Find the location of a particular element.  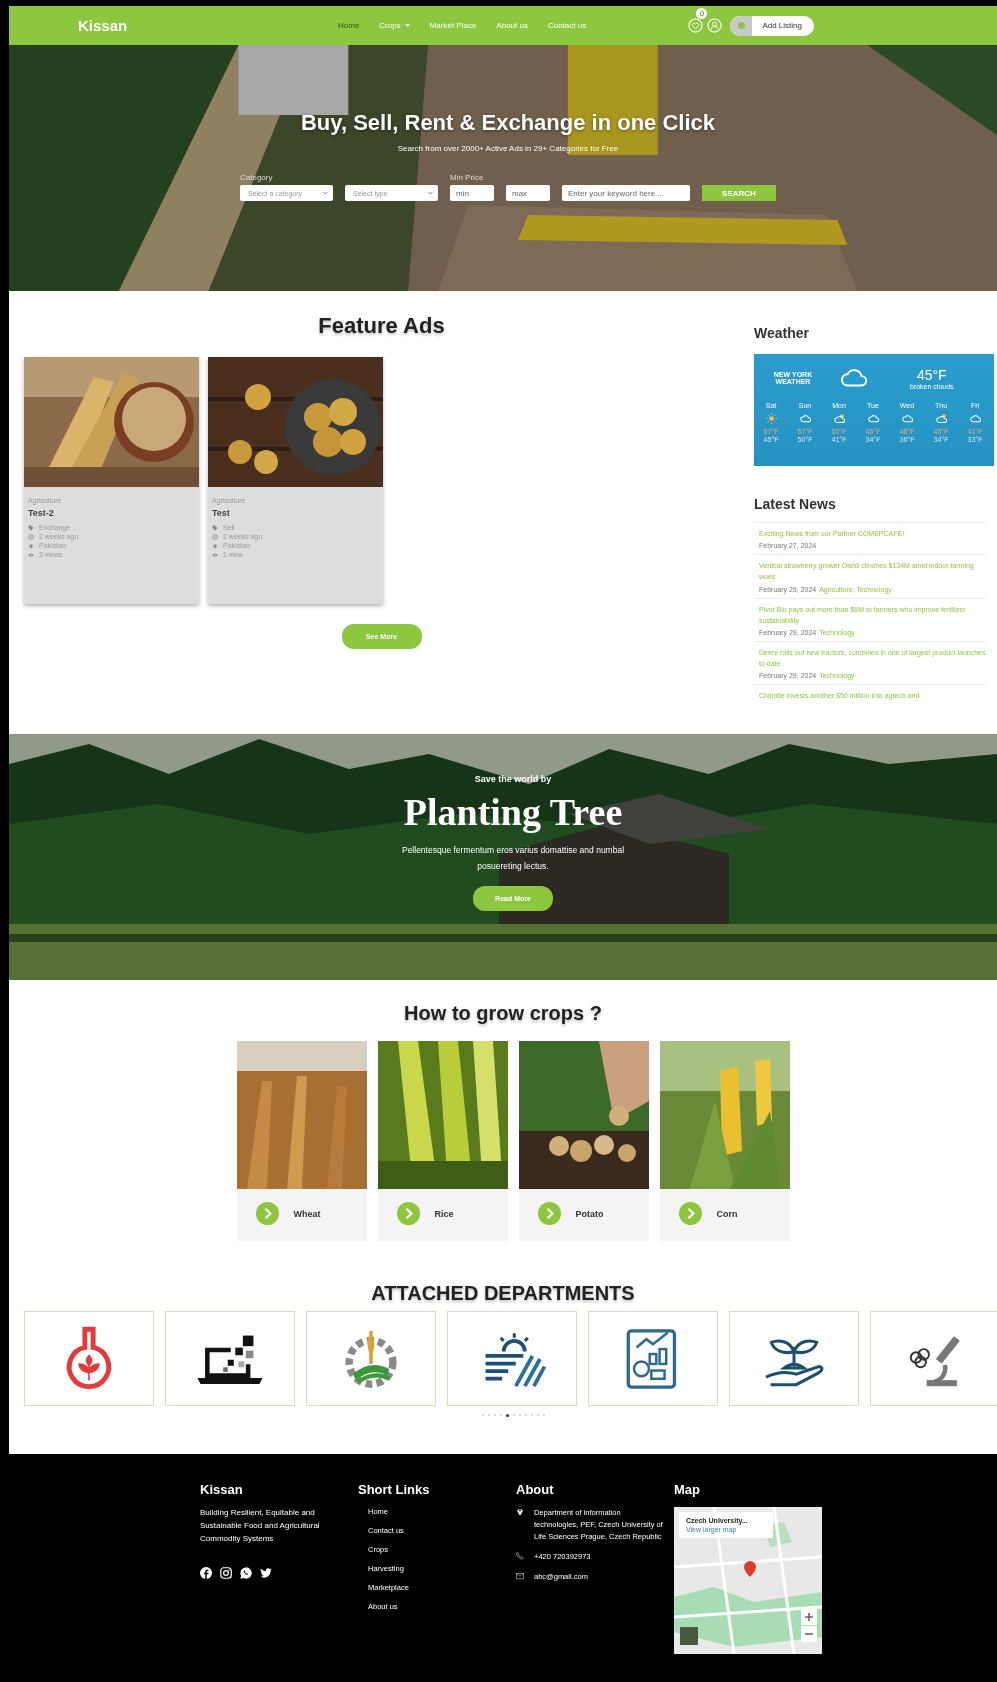

crop-card: Corn is located at coordinates (724, 1141).